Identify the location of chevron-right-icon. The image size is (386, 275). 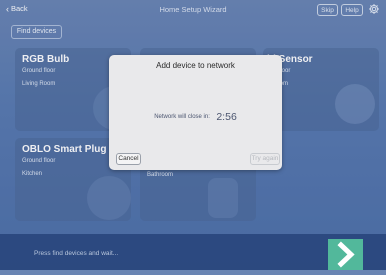
(346, 254).